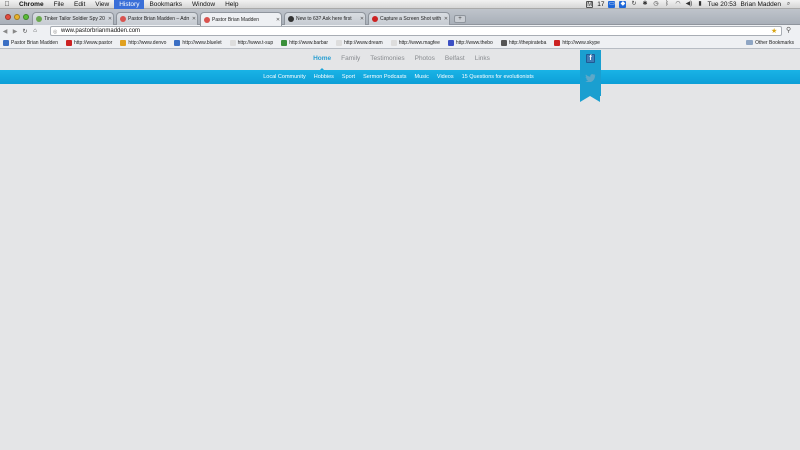 Image resolution: width=800 pixels, height=450 pixels. I want to click on bookmark-label: http://www.denvo, so click(147, 42).